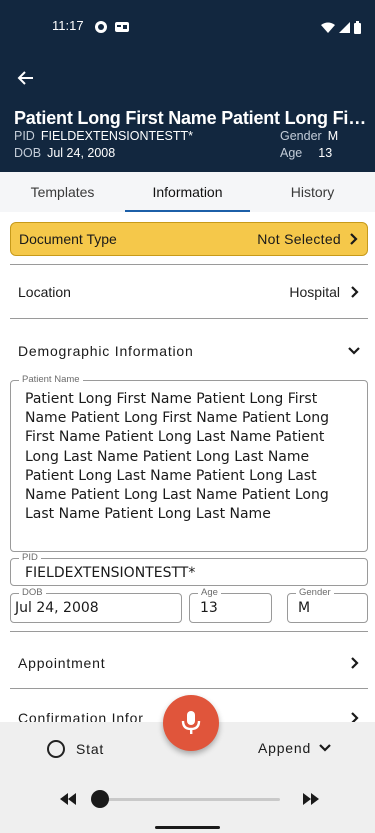 This screenshot has width=375, height=833. What do you see at coordinates (291, 153) in the screenshot?
I see `header-age-label: Age` at bounding box center [291, 153].